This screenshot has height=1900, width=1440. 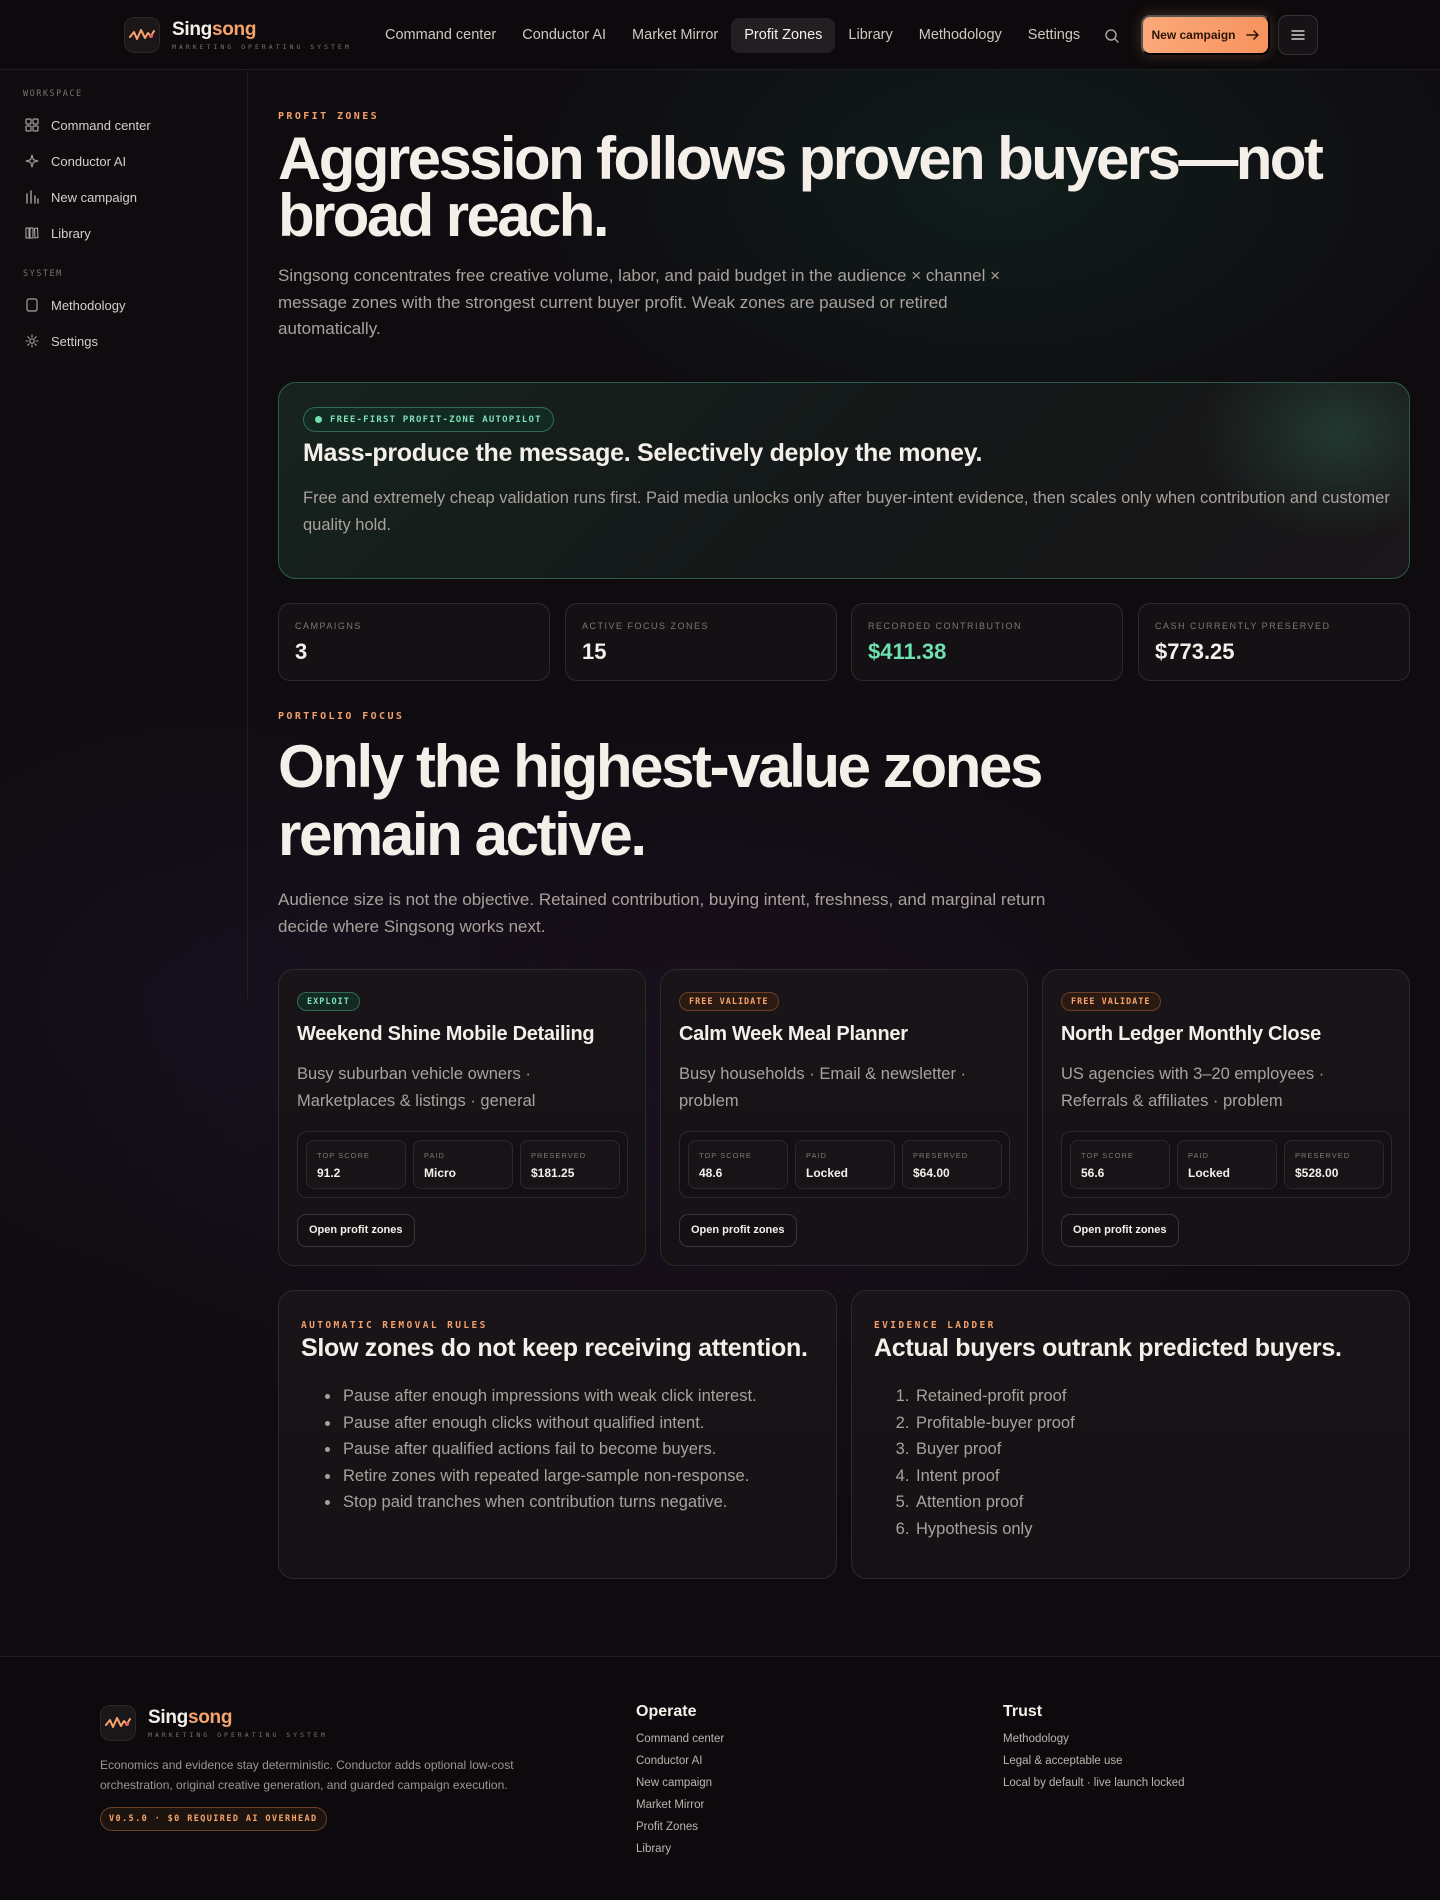 What do you see at coordinates (71, 233) in the screenshot?
I see `sidebar-item-label: Library` at bounding box center [71, 233].